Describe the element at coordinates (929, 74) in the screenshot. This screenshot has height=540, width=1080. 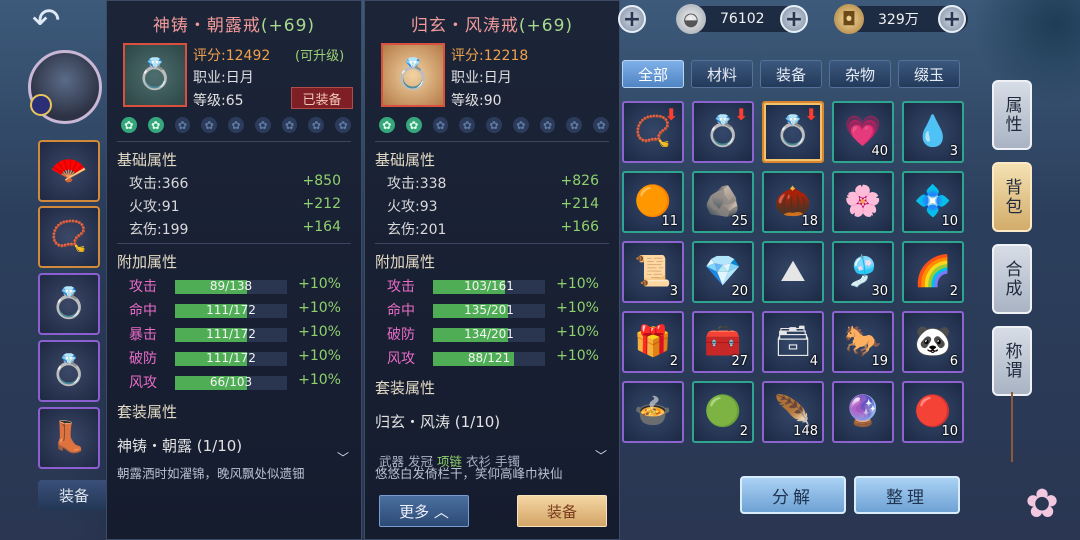
I see `bag-tab: 缀玉` at that location.